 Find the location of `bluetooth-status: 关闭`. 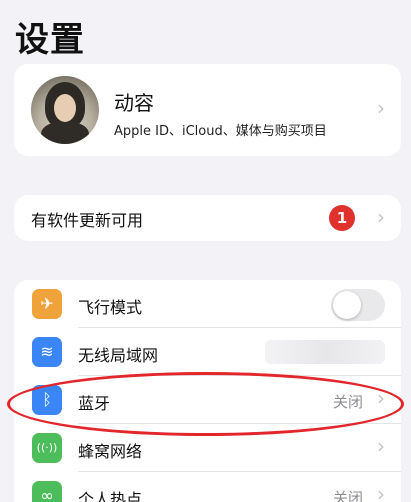

bluetooth-status: 关闭 is located at coordinates (347, 402).